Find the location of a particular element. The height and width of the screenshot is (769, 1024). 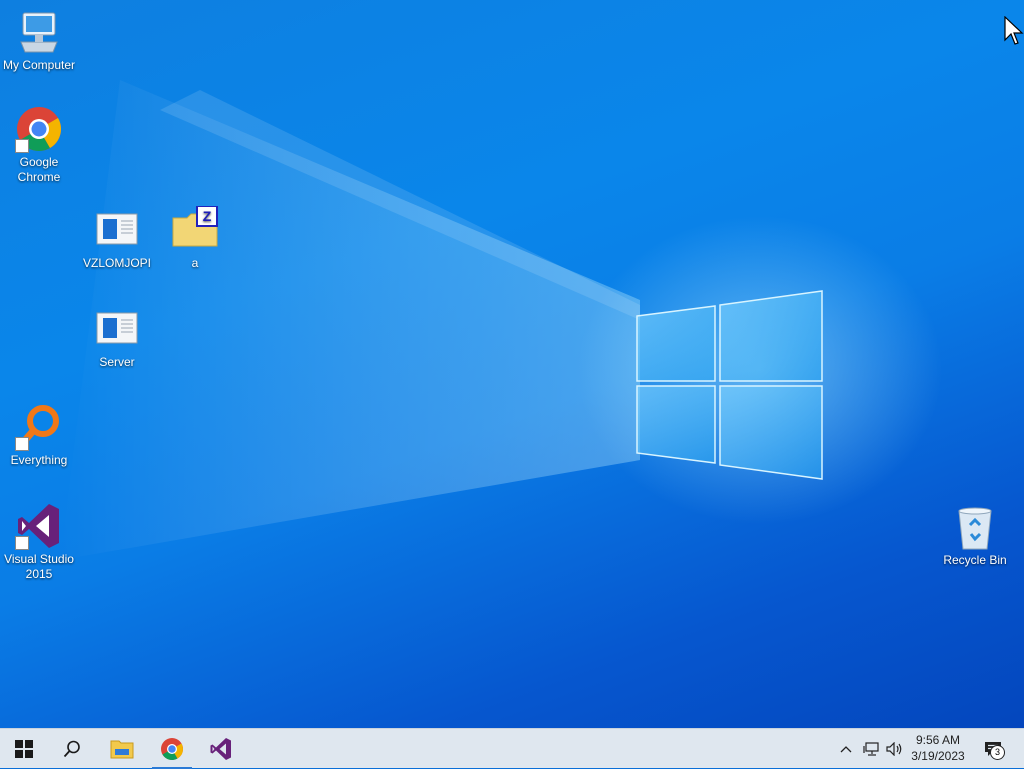

desktop-icon-folder-a: Z a is located at coordinates (195, 238).